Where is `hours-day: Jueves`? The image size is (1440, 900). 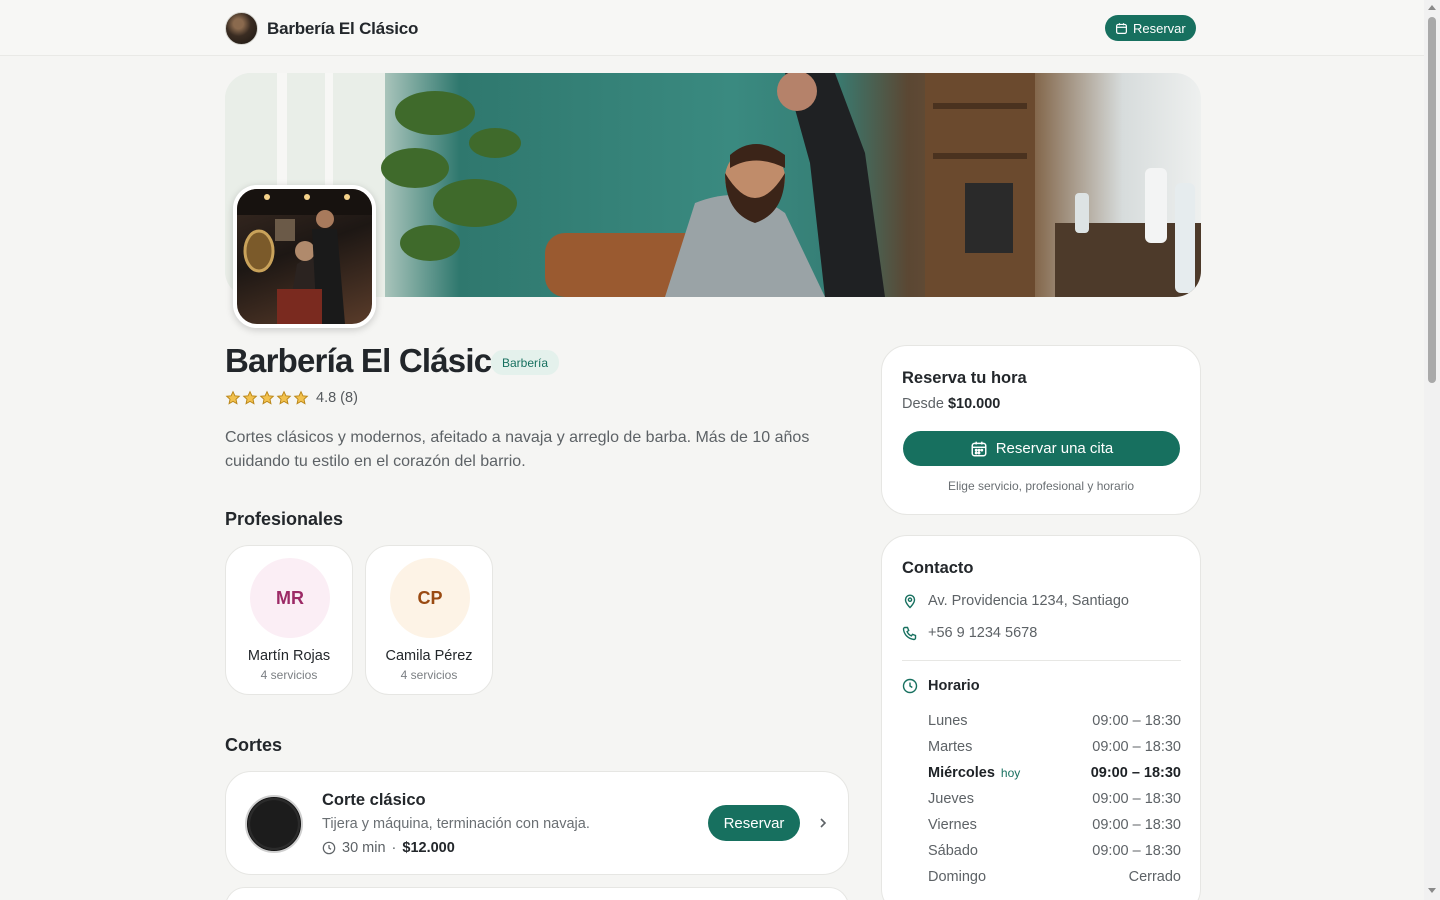
hours-day: Jueves is located at coordinates (951, 799).